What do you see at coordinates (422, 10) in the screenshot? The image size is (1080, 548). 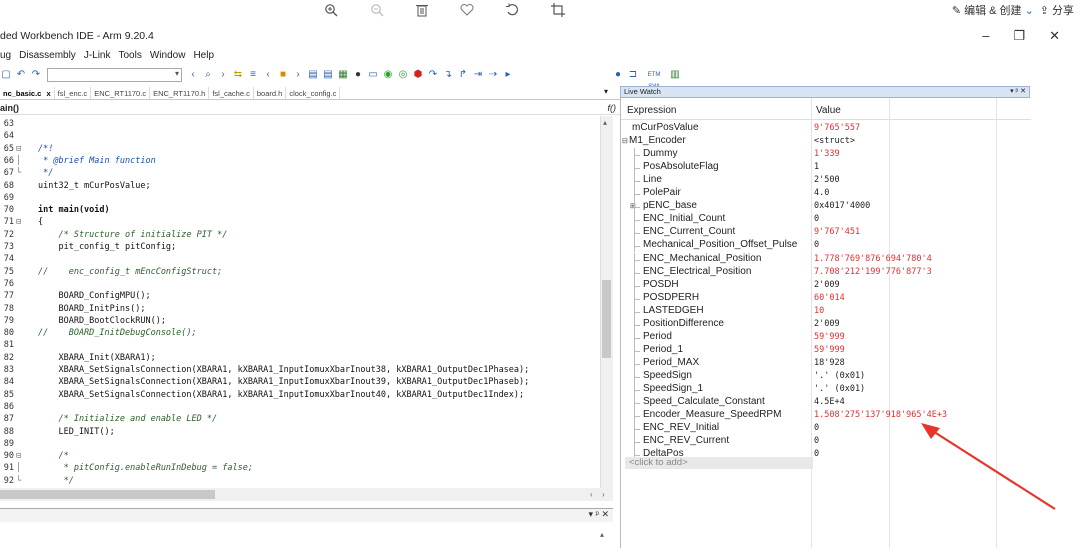 I see `delete-icon` at bounding box center [422, 10].